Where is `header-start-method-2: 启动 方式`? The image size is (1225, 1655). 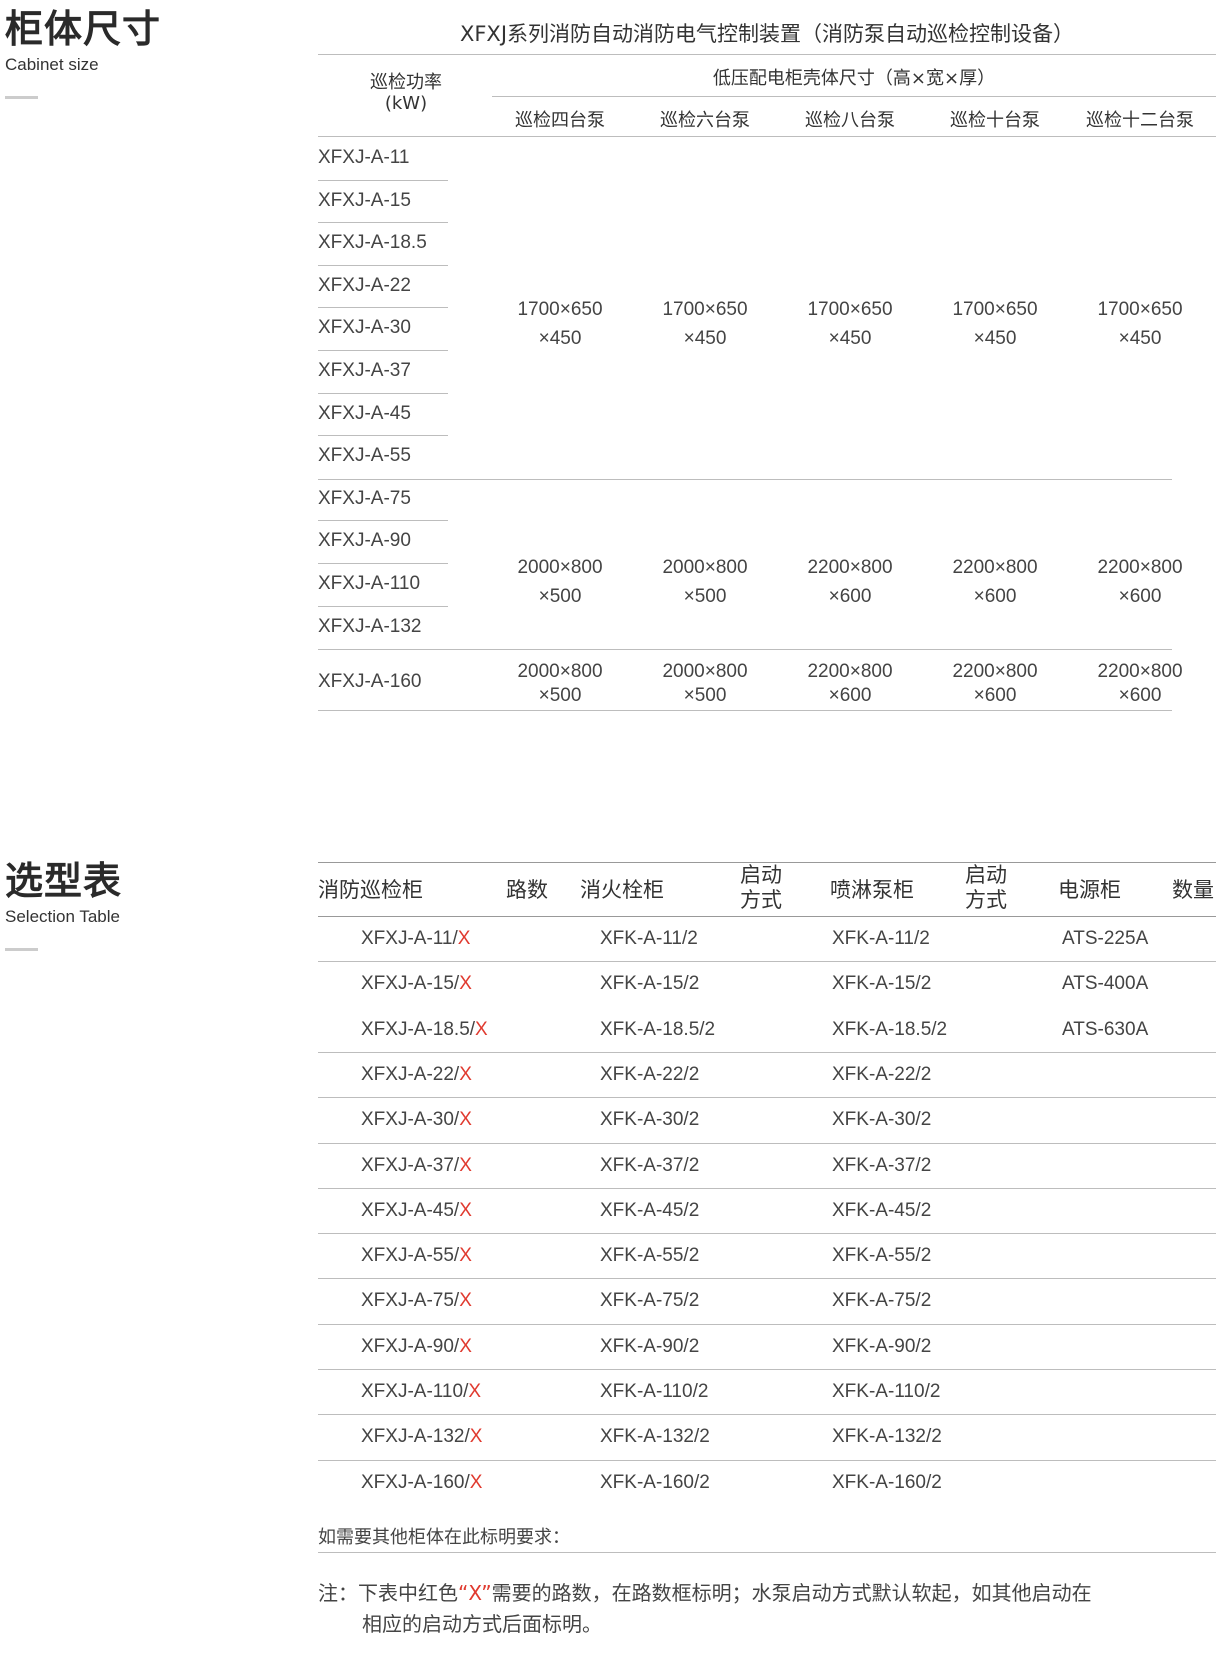
header-start-method-2: 启动 方式 is located at coordinates (990, 888).